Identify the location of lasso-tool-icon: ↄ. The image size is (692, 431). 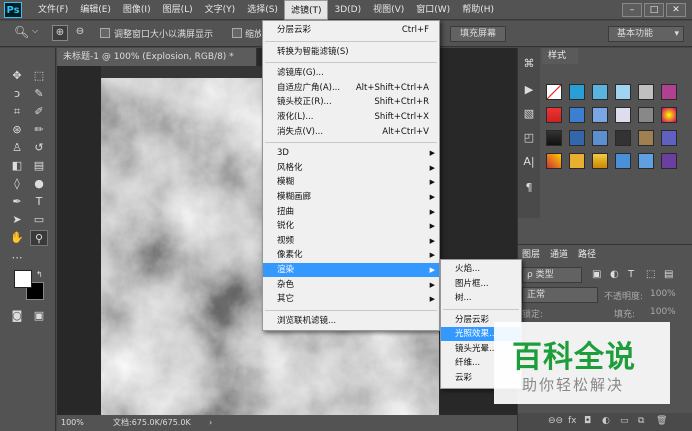
(17, 94).